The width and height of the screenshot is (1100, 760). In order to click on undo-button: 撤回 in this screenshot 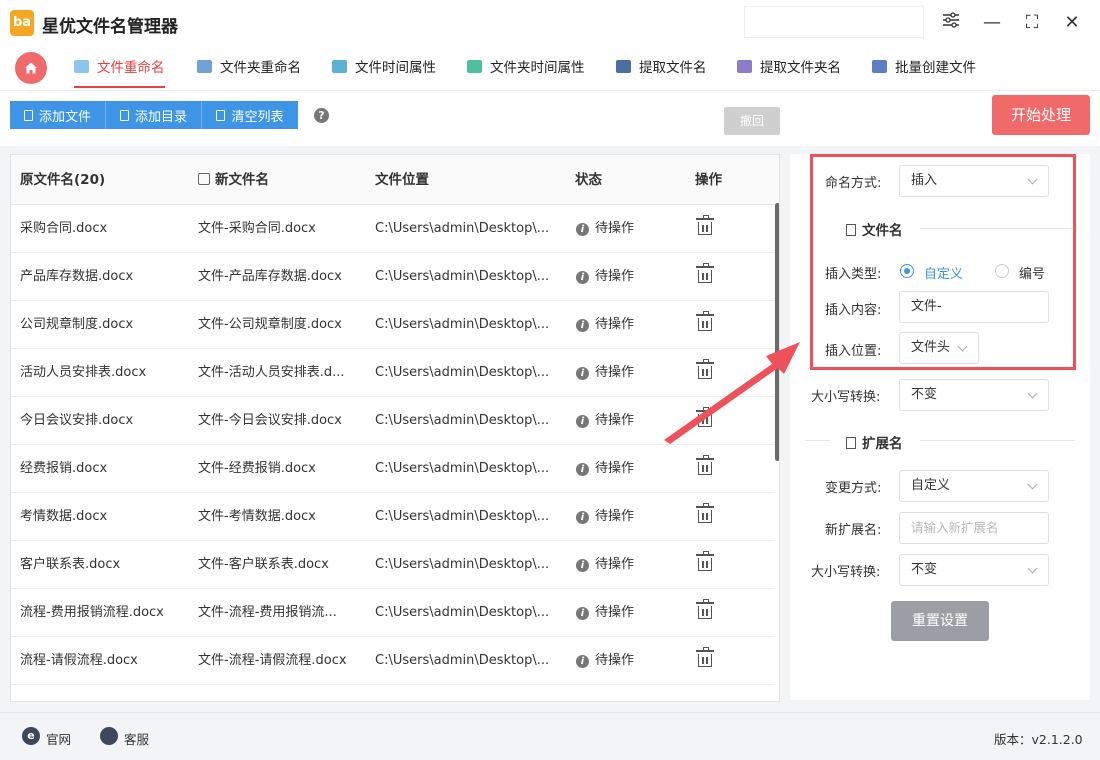, I will do `click(752, 121)`.